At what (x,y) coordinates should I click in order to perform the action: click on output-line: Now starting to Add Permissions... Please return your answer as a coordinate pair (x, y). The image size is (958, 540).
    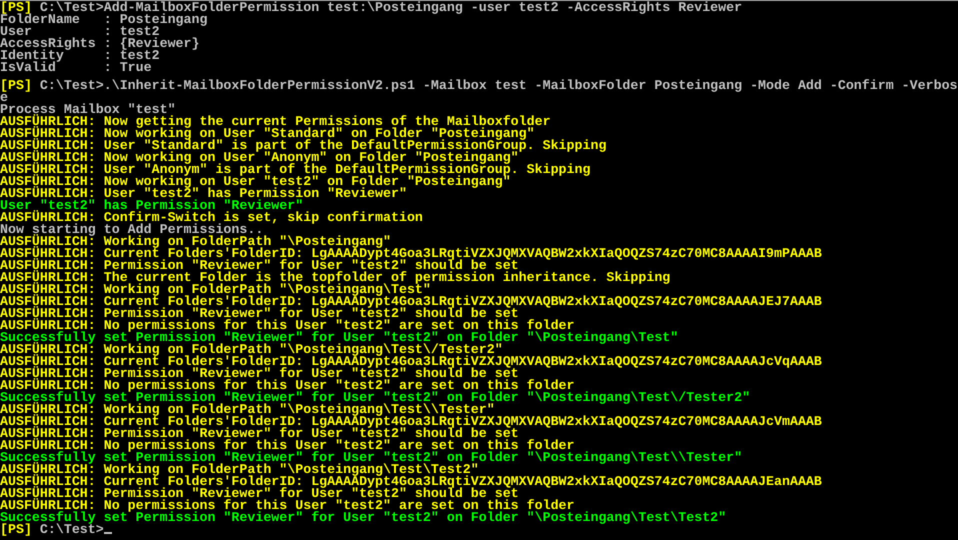
    Looking at the image, I should click on (132, 230).